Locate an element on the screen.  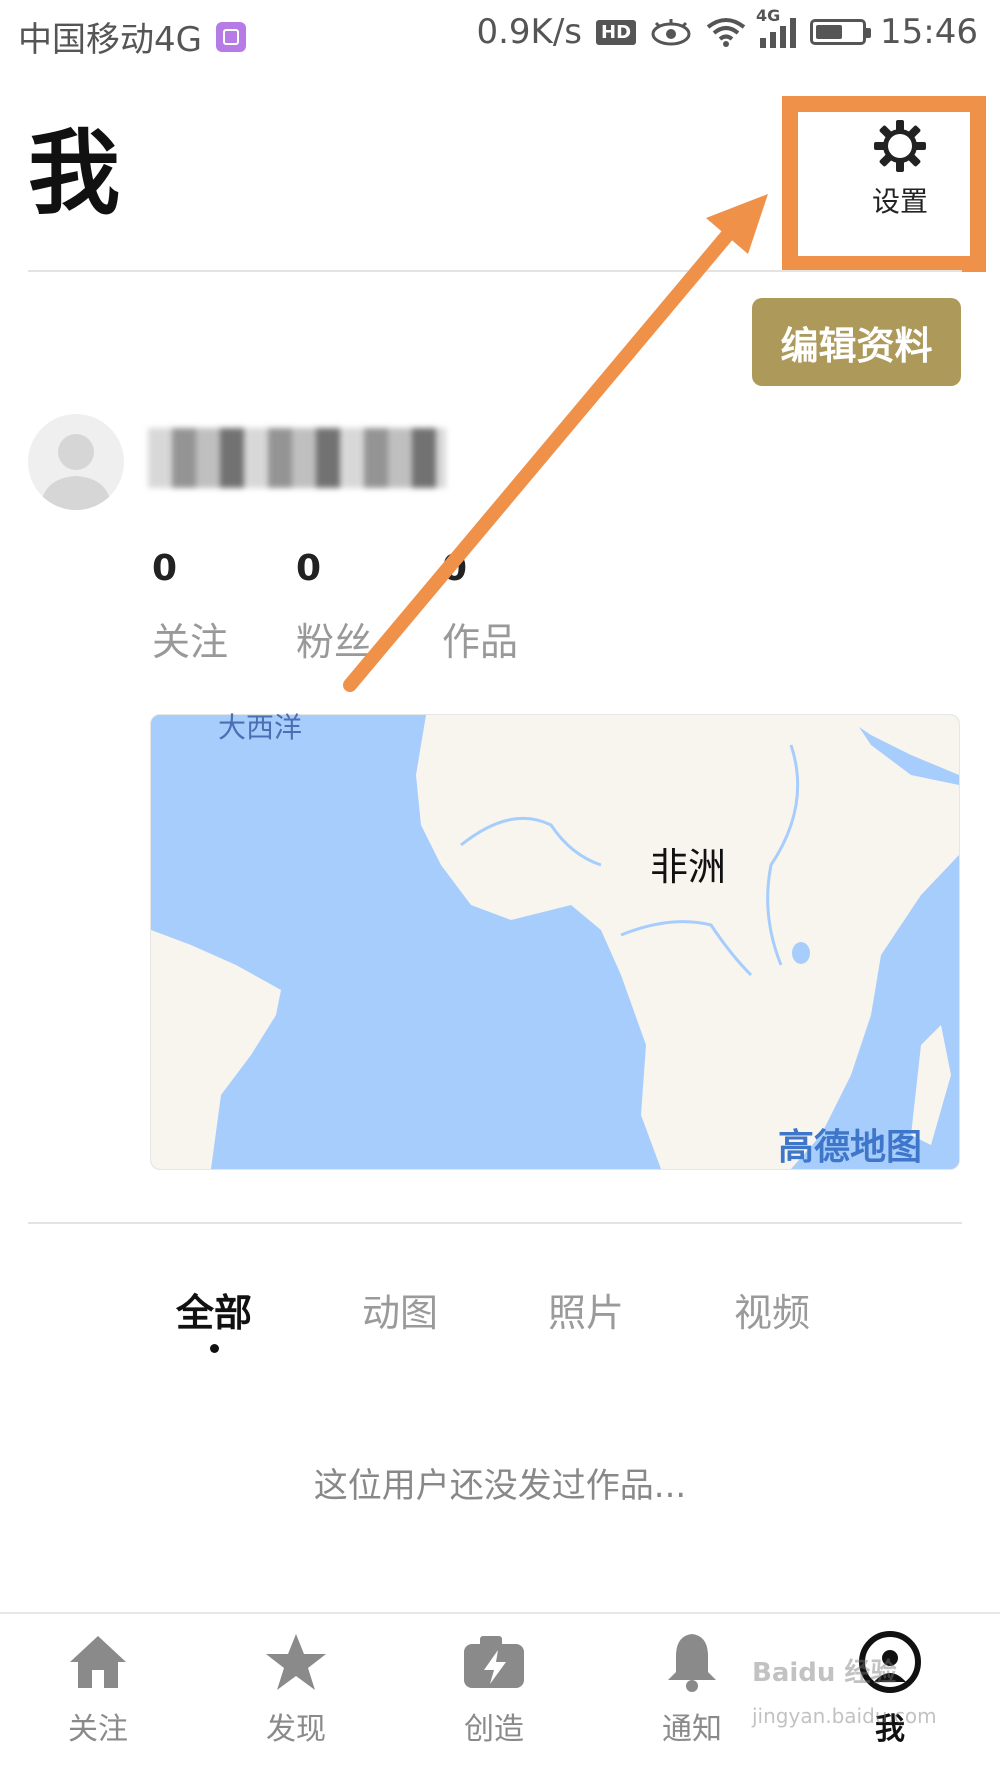
stat-label: 关注 is located at coordinates (190, 642).